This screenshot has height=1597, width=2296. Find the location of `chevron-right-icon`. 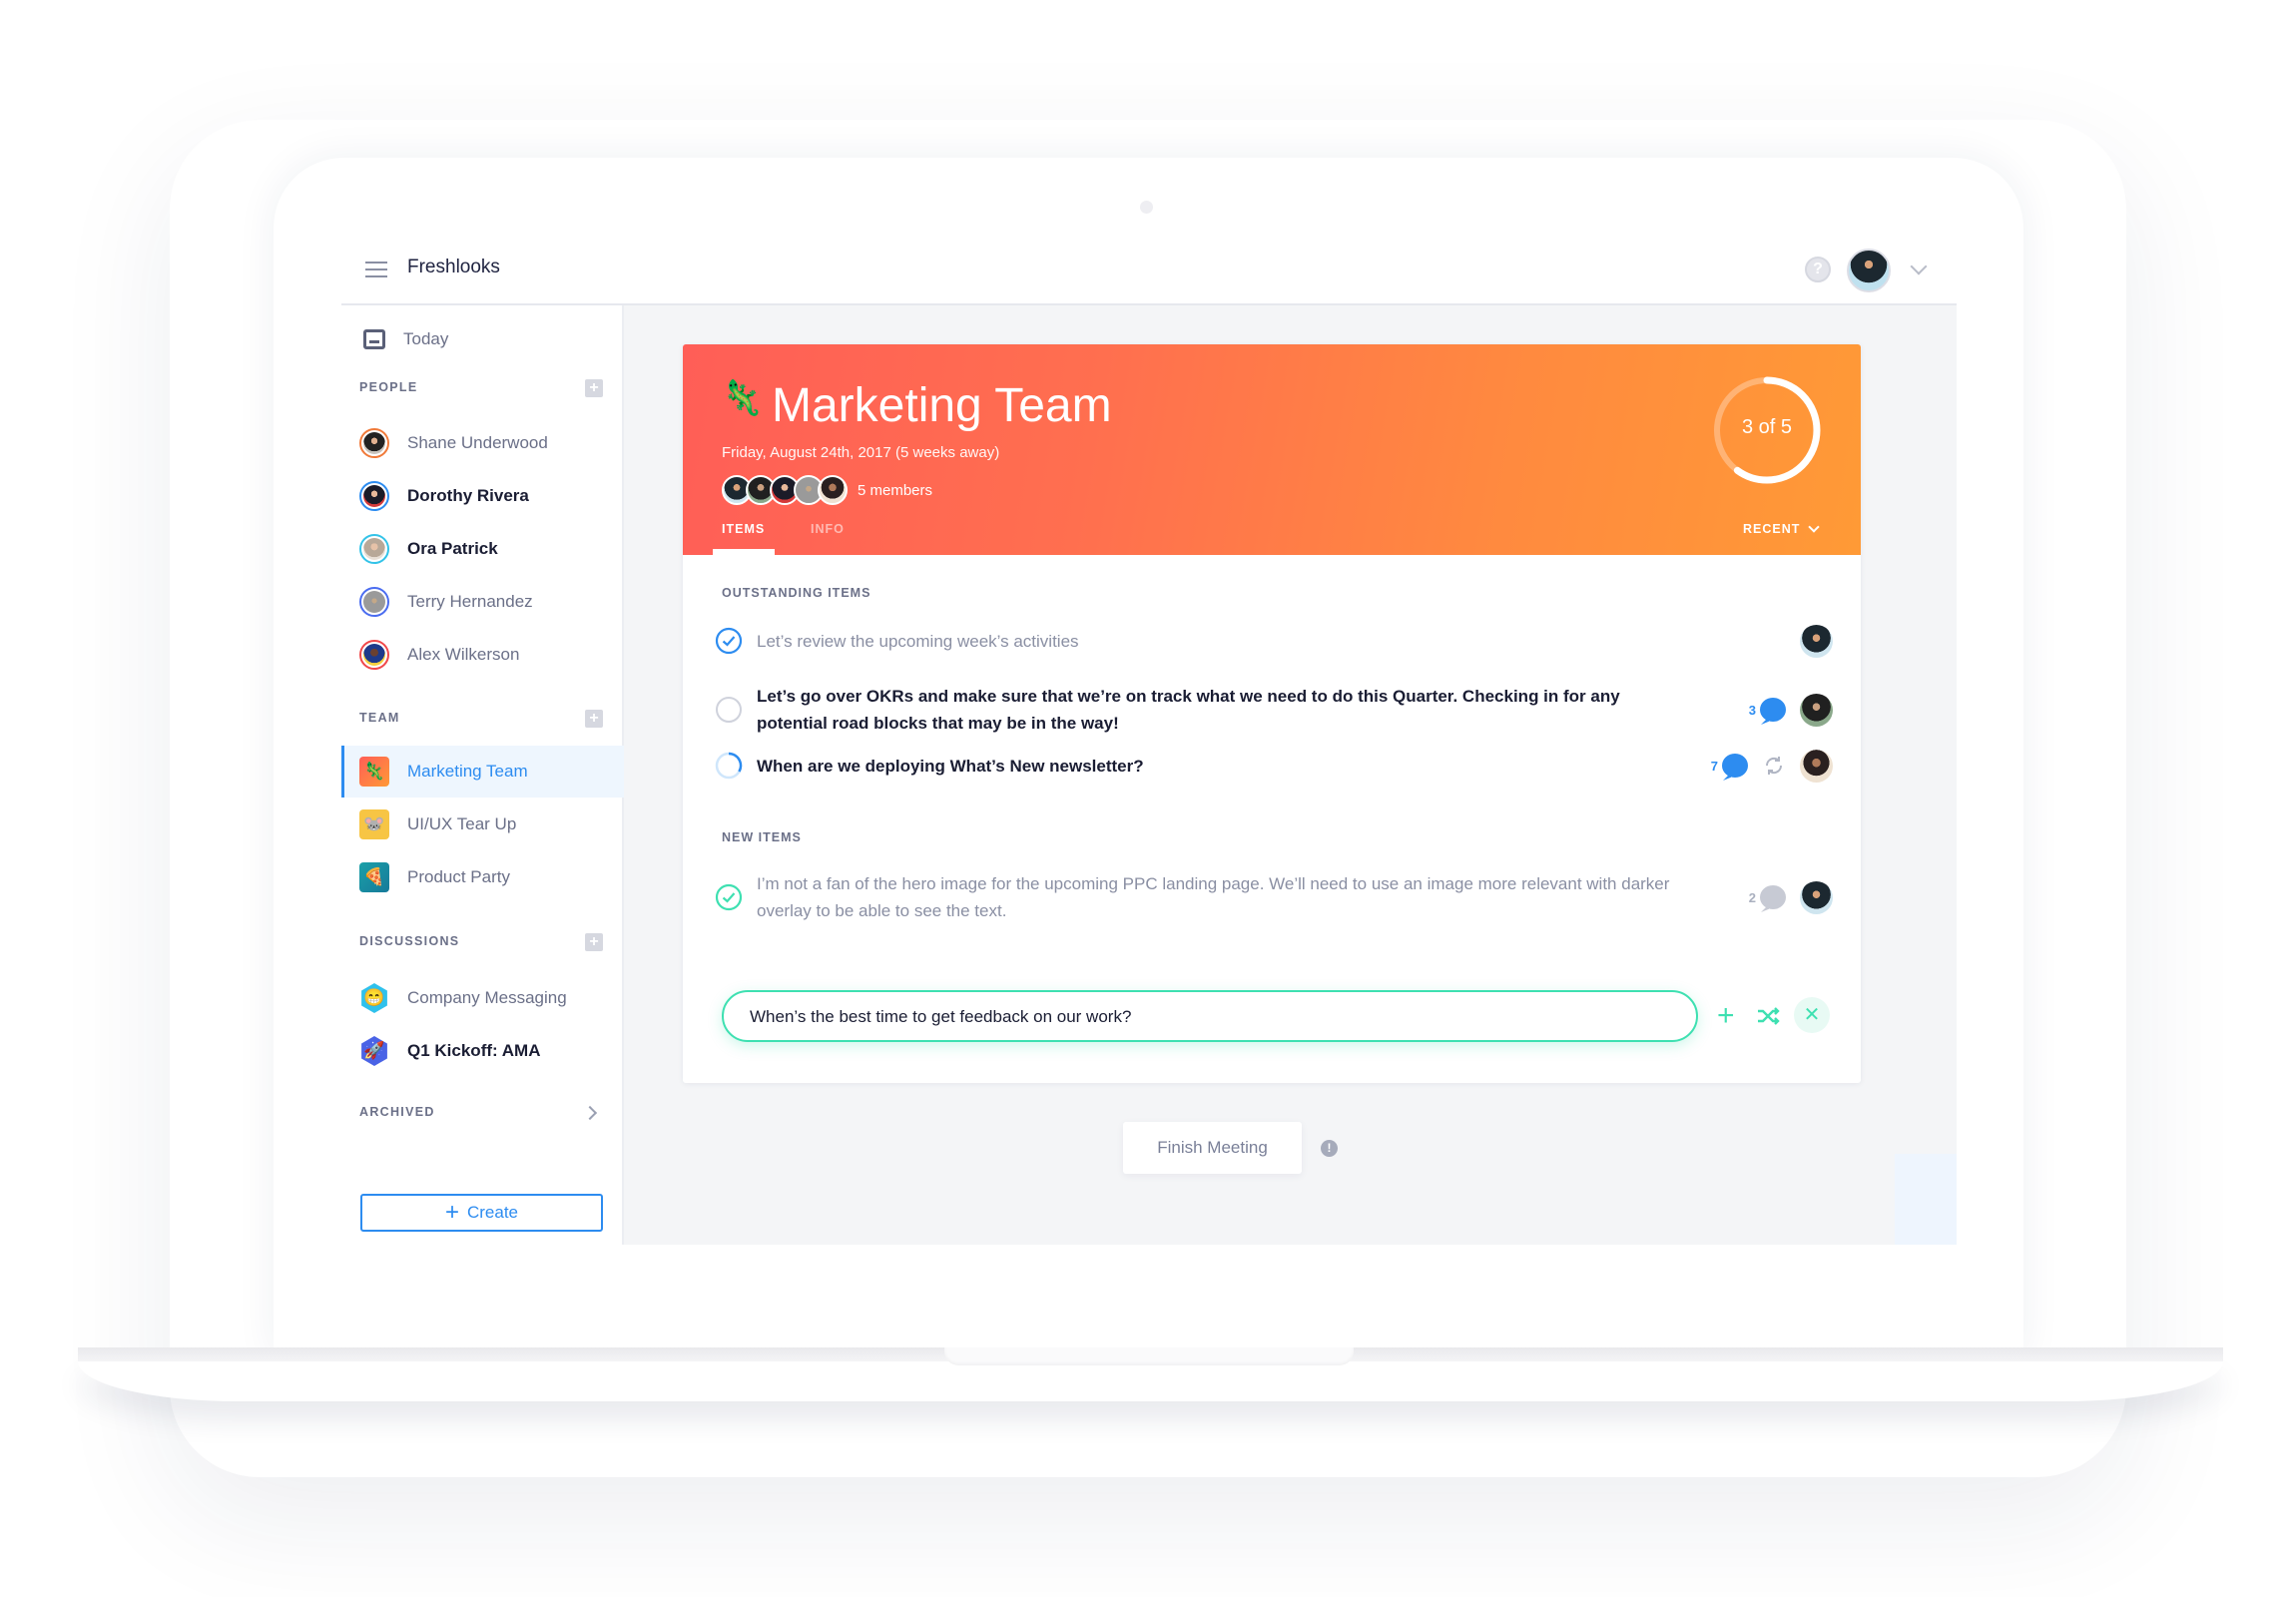

chevron-right-icon is located at coordinates (590, 1113).